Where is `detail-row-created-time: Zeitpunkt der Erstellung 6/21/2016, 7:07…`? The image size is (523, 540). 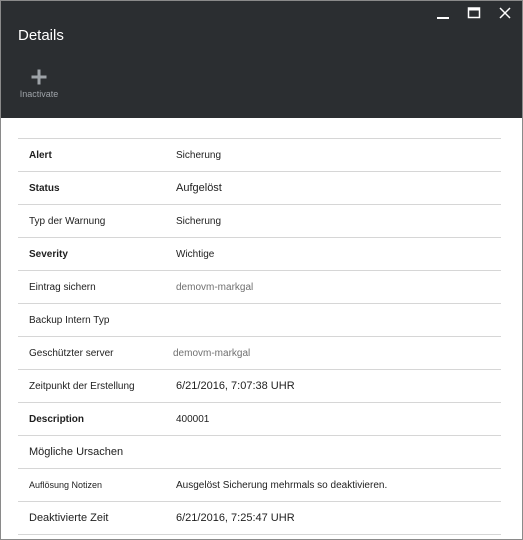 detail-row-created-time: Zeitpunkt der Erstellung 6/21/2016, 7:07… is located at coordinates (259, 386).